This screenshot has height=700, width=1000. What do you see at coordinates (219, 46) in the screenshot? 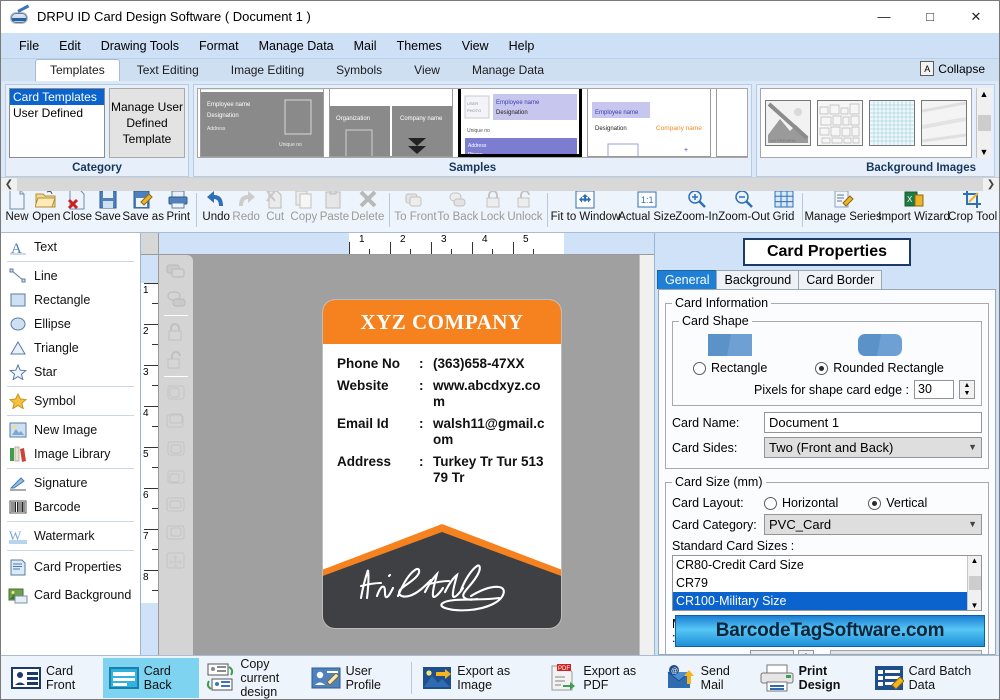
I see `menu-item-format: Format` at bounding box center [219, 46].